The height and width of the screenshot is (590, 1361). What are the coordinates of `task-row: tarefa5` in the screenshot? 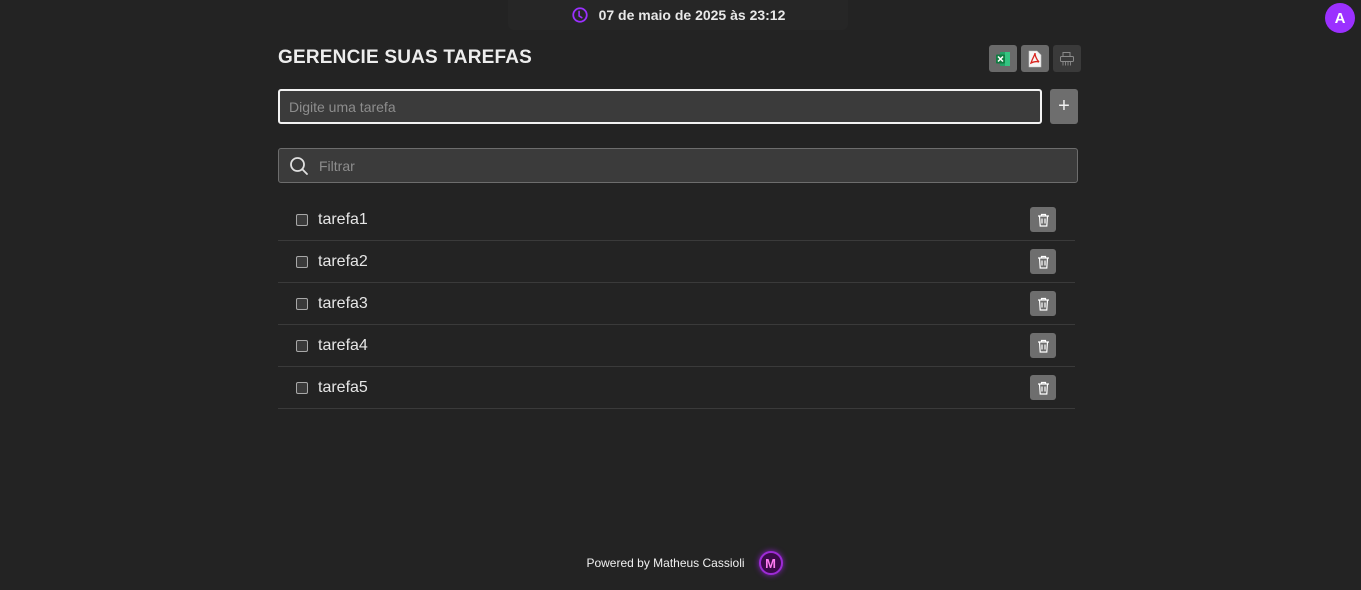 It's located at (676, 388).